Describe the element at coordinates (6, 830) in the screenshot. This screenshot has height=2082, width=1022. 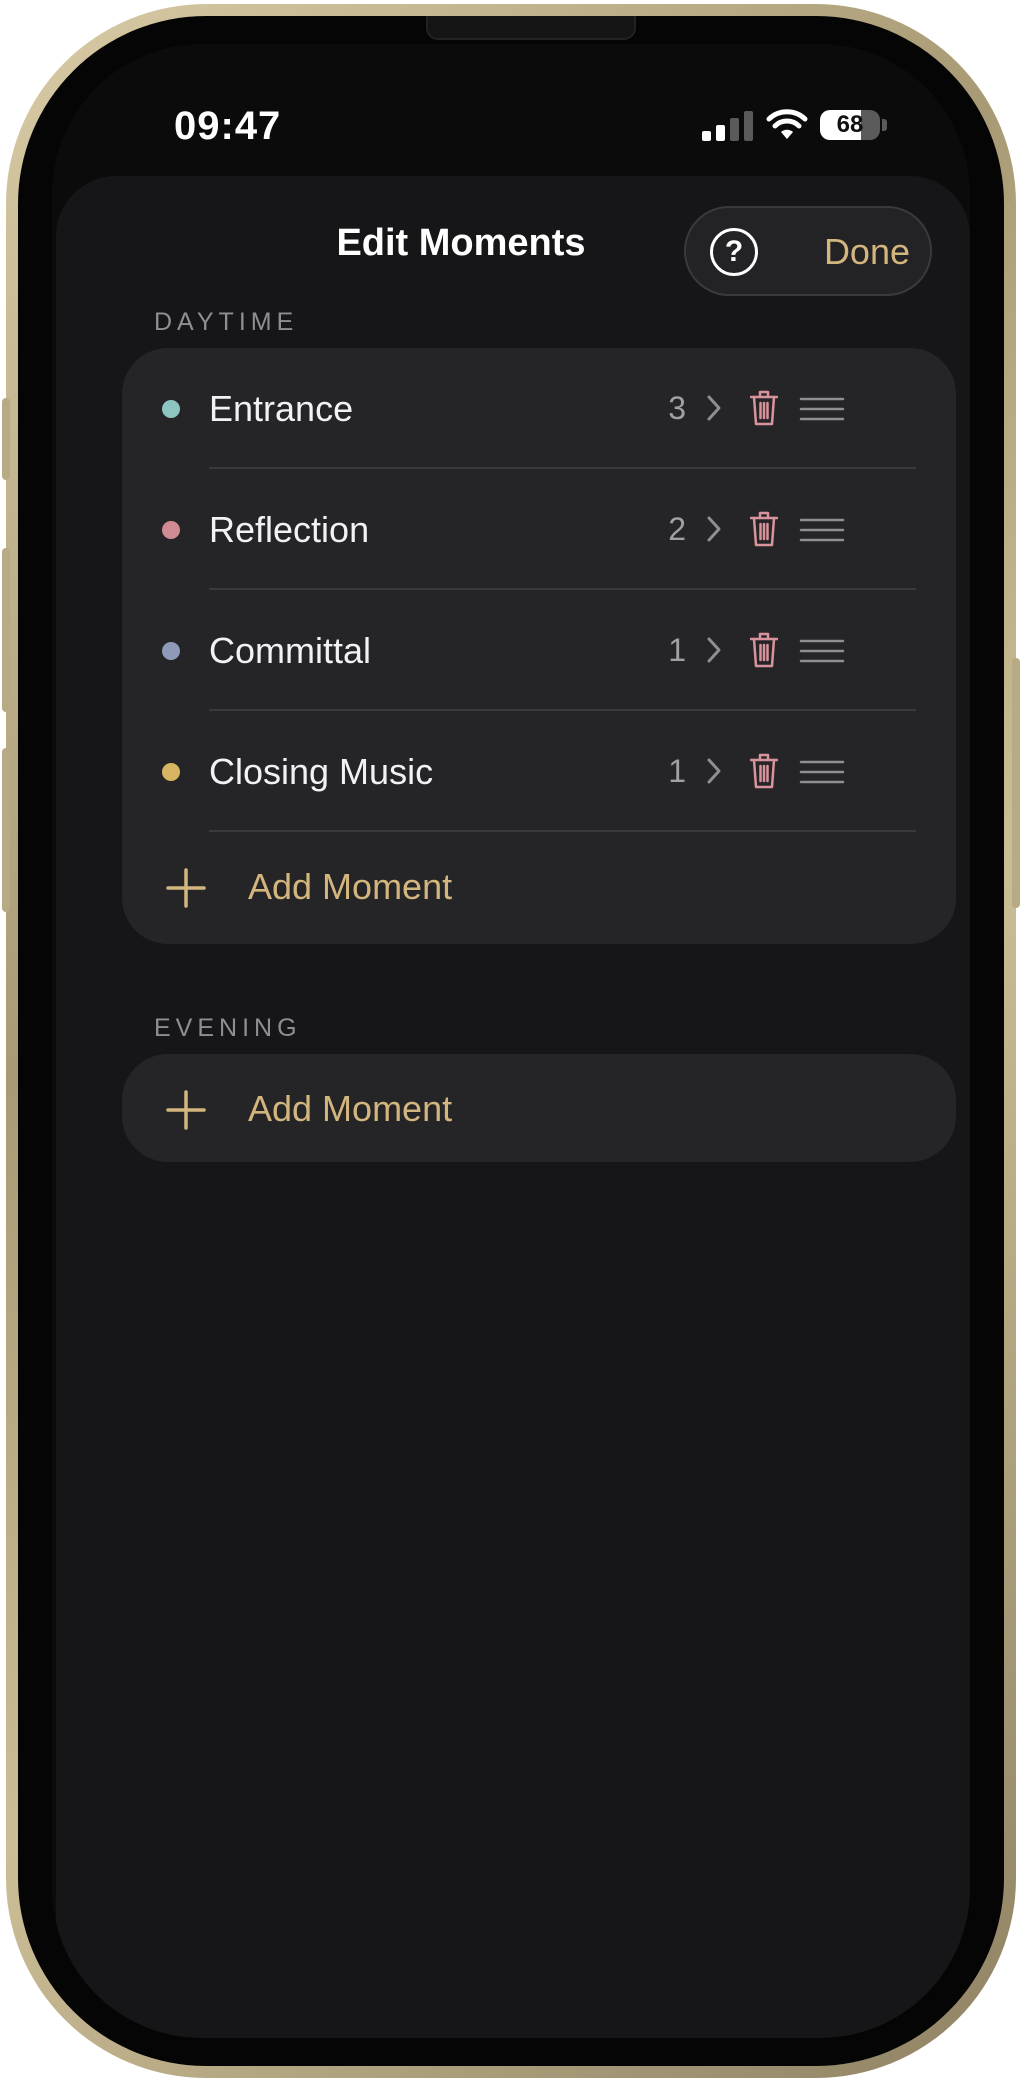
I see `volume-down-button` at that location.